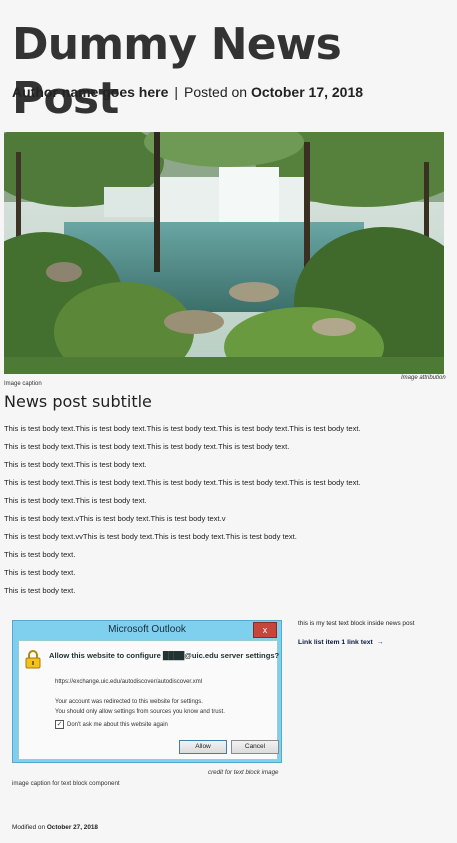 Image resolution: width=457 pixels, height=843 pixels. I want to click on text-block-image-caption: image caption for text block component, so click(66, 783).